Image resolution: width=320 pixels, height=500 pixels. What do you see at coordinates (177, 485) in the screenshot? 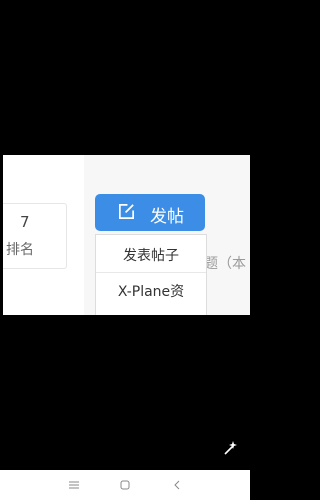
I see `back-chevron-icon` at bounding box center [177, 485].